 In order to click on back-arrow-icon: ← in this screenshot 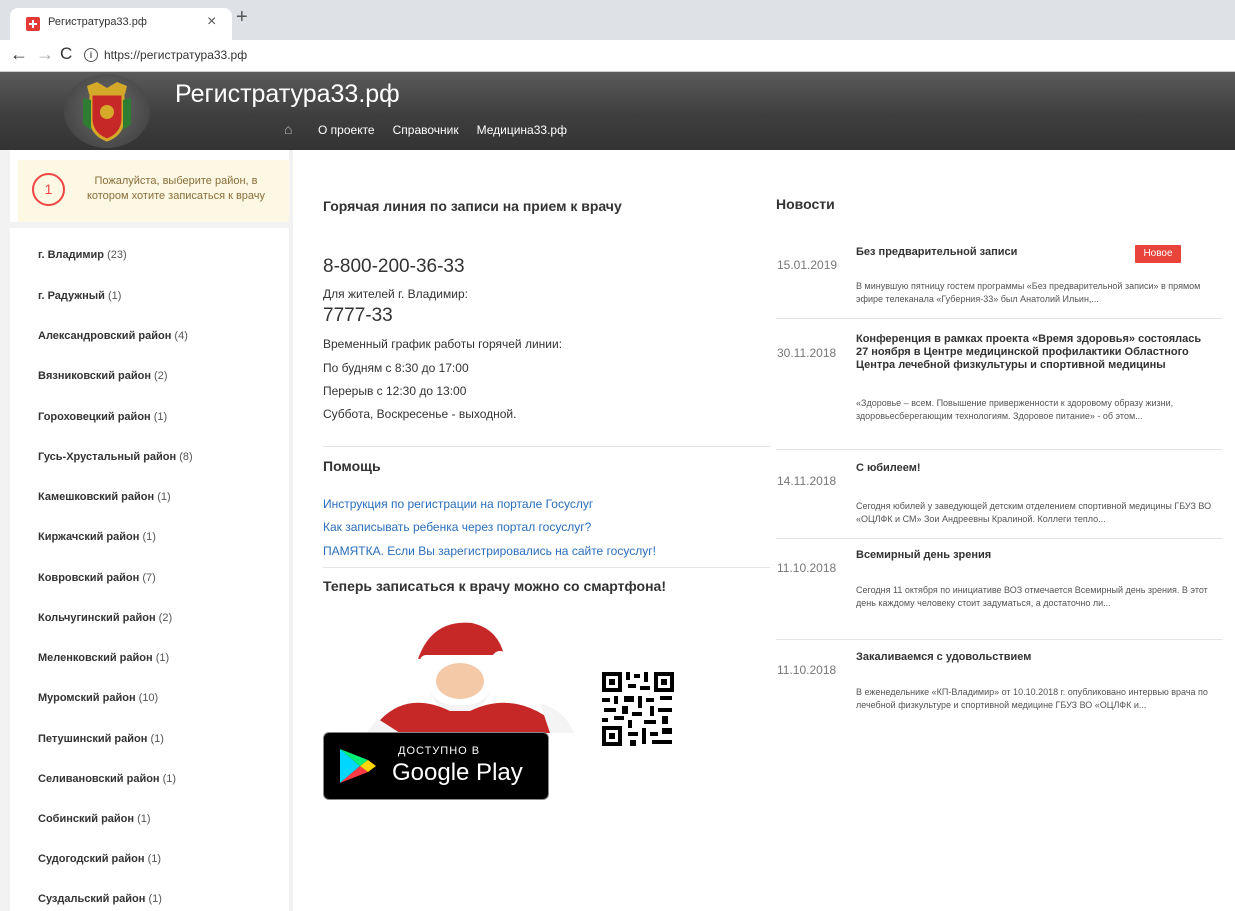, I will do `click(19, 54)`.